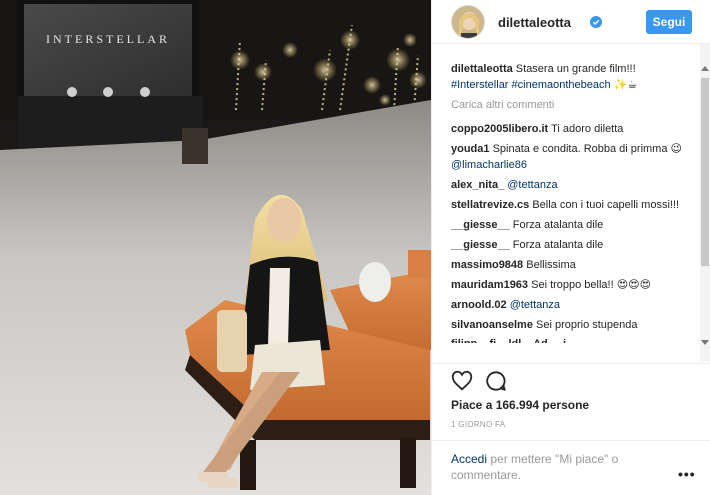 The width and height of the screenshot is (710, 495). I want to click on comment-username: massimo9848, so click(487, 265).